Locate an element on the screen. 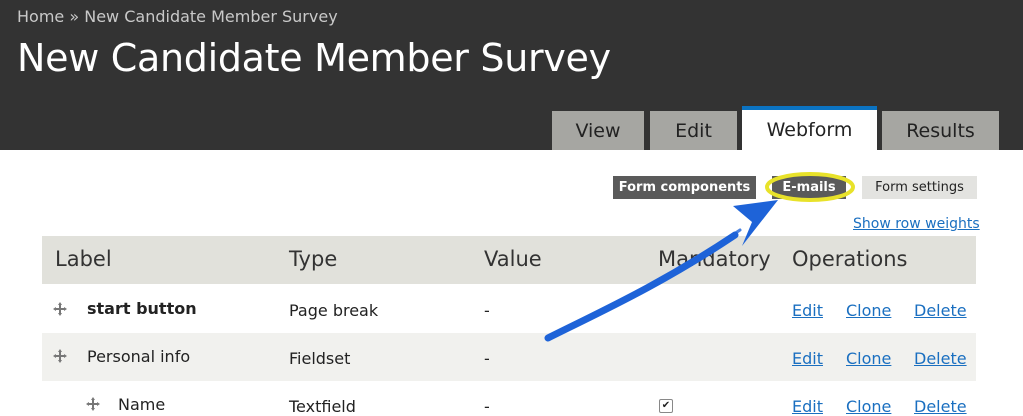 The height and width of the screenshot is (416, 1023). column-header-type: Type is located at coordinates (313, 259).